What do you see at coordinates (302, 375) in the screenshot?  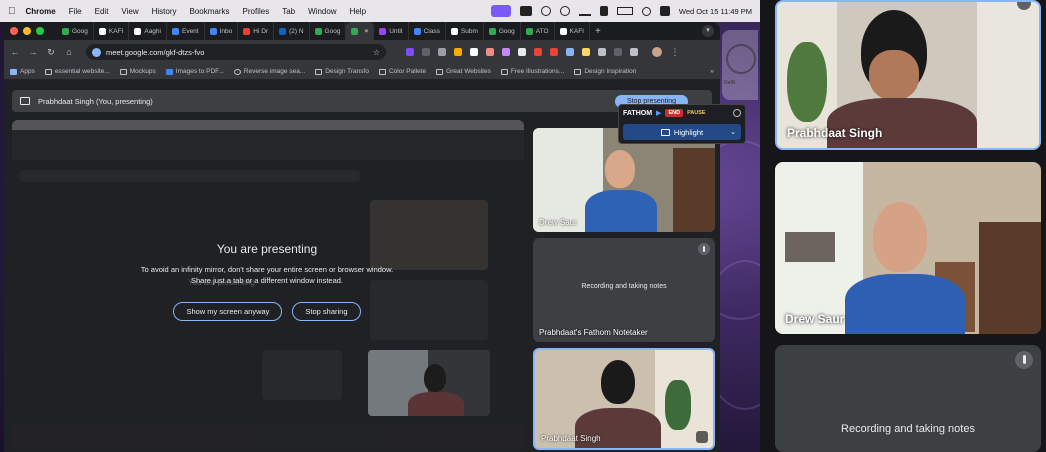 I see `mirror-tile` at bounding box center [302, 375].